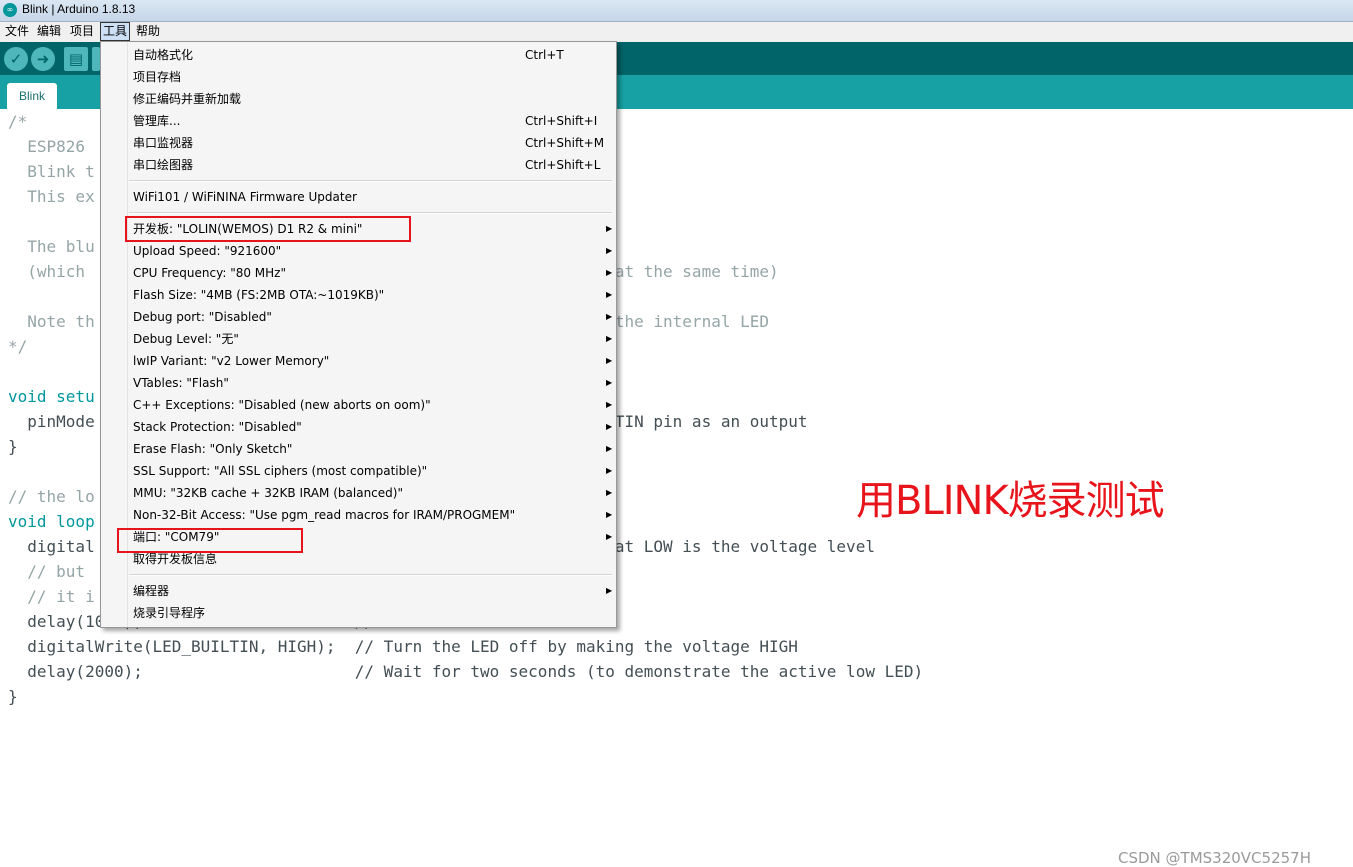 The image size is (1353, 867). I want to click on menu-item-label: WiFi101 / WiFiNINA Firmware Updater, so click(245, 197).